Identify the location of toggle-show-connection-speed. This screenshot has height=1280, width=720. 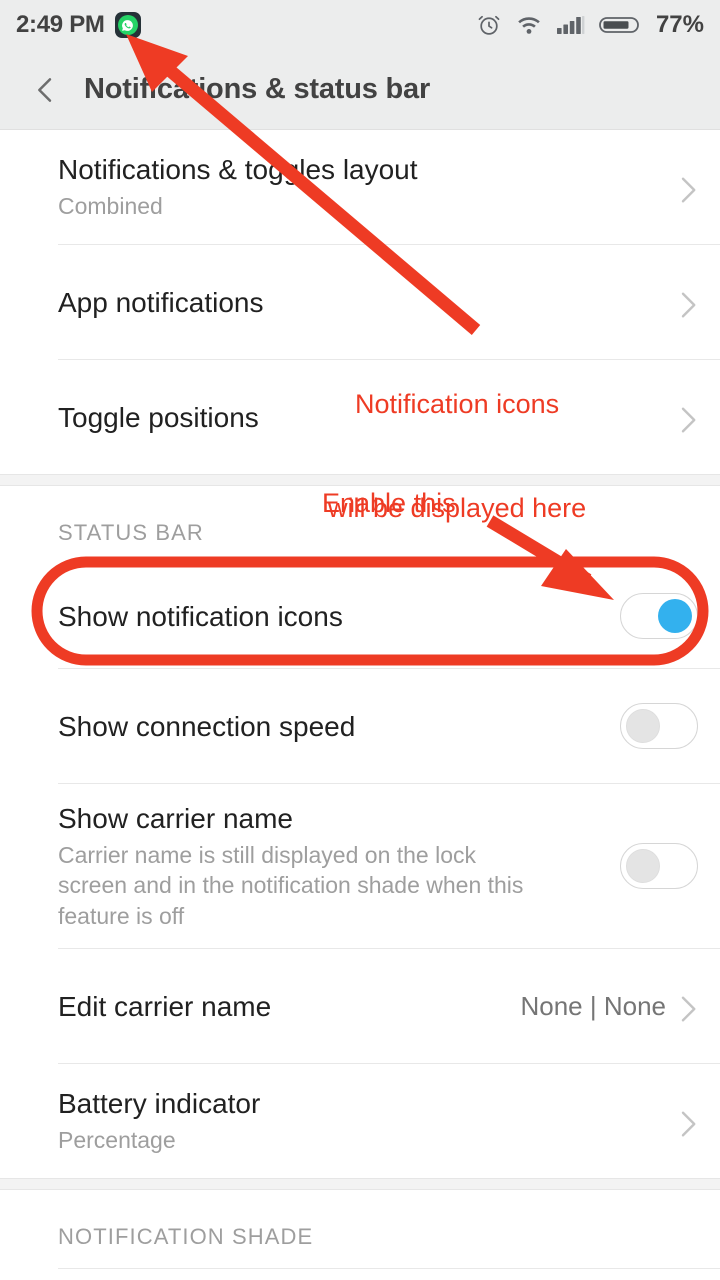
(659, 726).